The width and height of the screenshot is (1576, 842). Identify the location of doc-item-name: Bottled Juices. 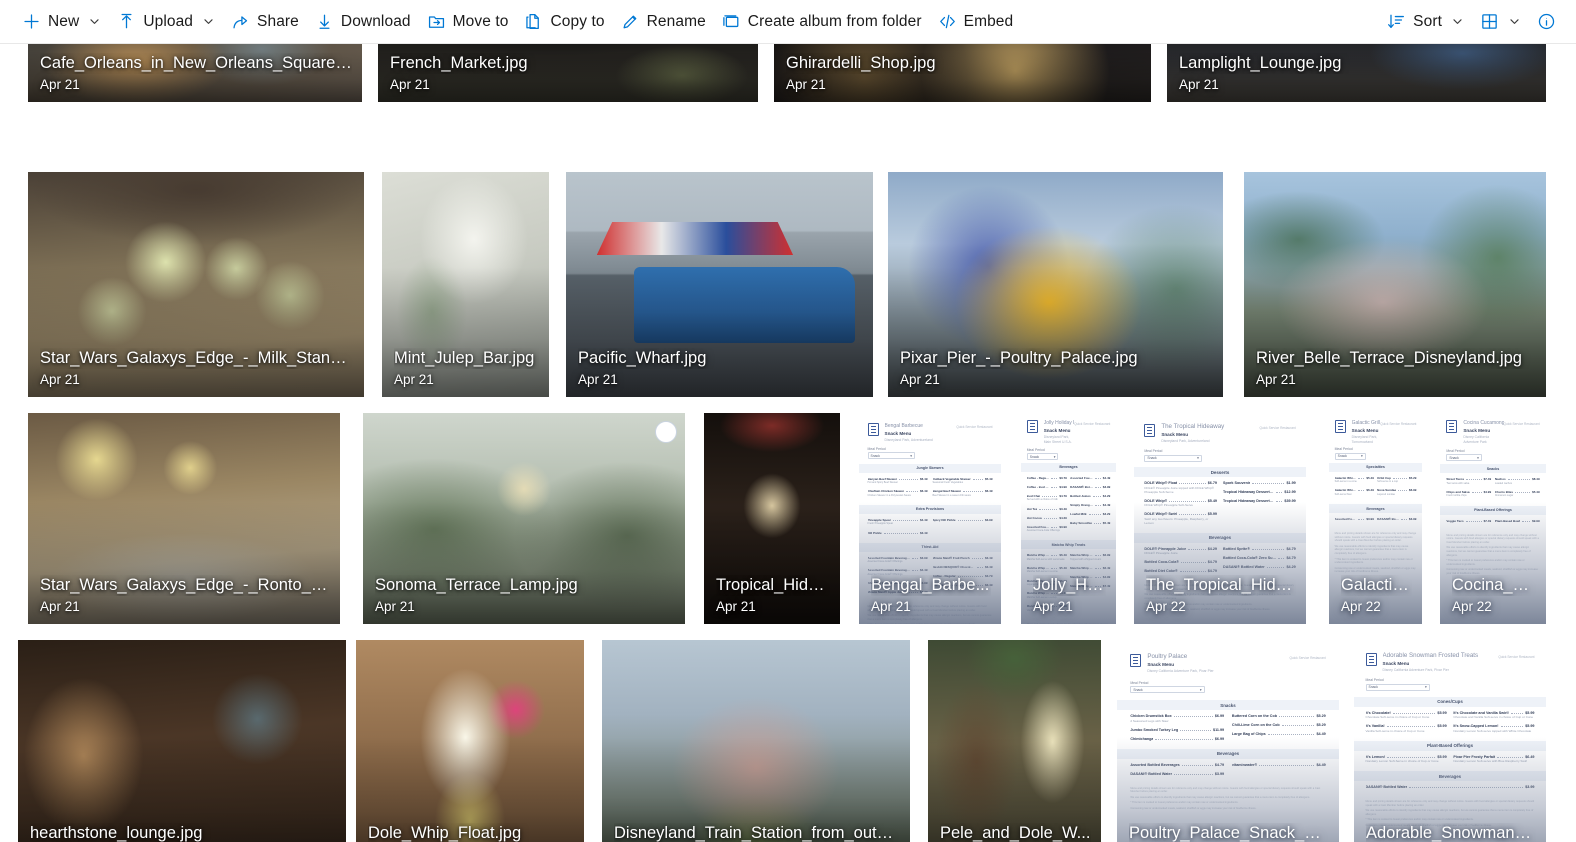
(1080, 495).